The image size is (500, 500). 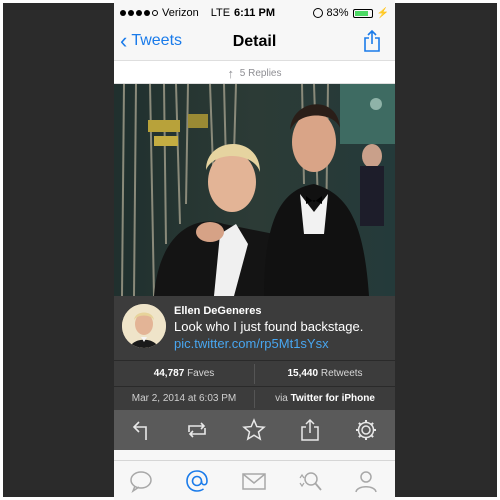 I want to click on author-avatar-image, so click(x=144, y=326).